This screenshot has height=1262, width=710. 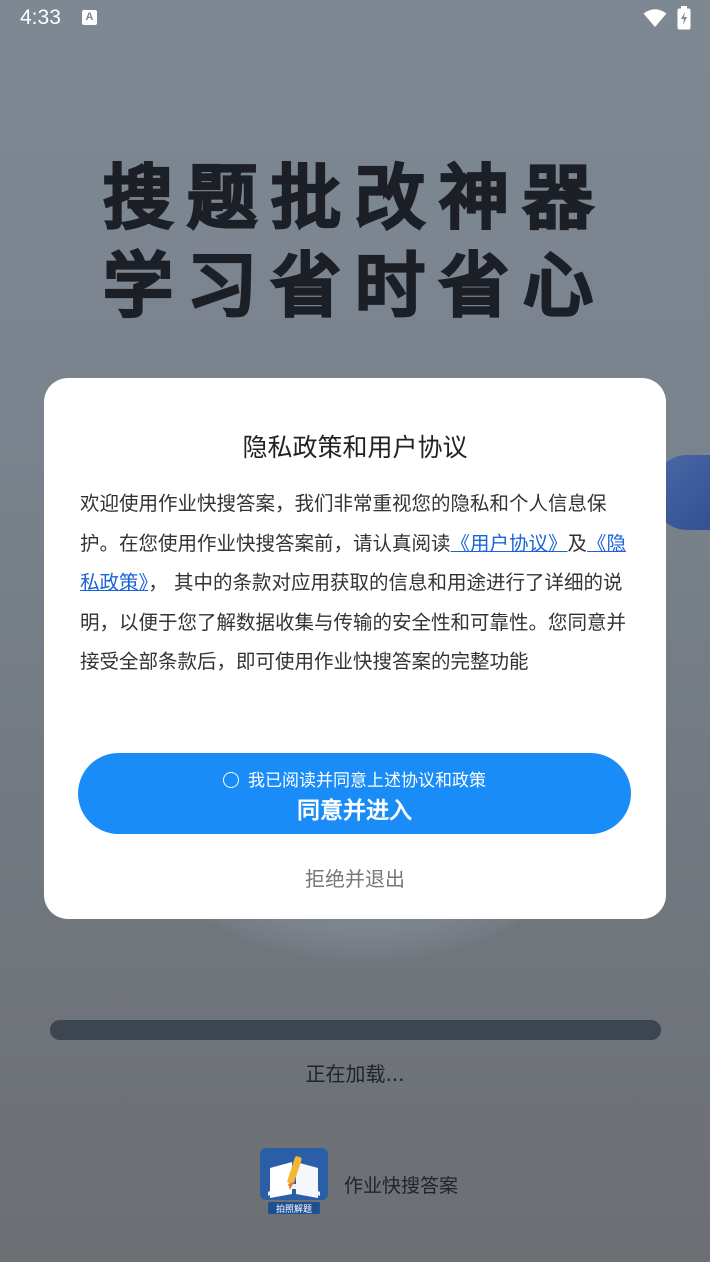 I want to click on agree-and-enter-button: 我已阅读并同意上述协议和政策 同意并进入, so click(x=354, y=793).